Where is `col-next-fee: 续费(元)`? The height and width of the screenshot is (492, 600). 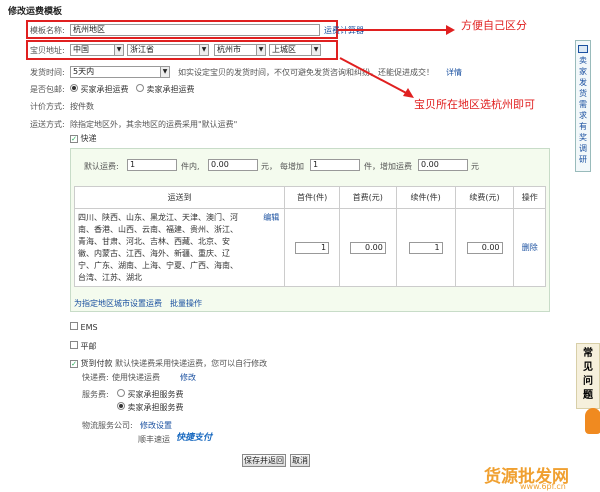 col-next-fee: 续费(元) is located at coordinates (484, 197).